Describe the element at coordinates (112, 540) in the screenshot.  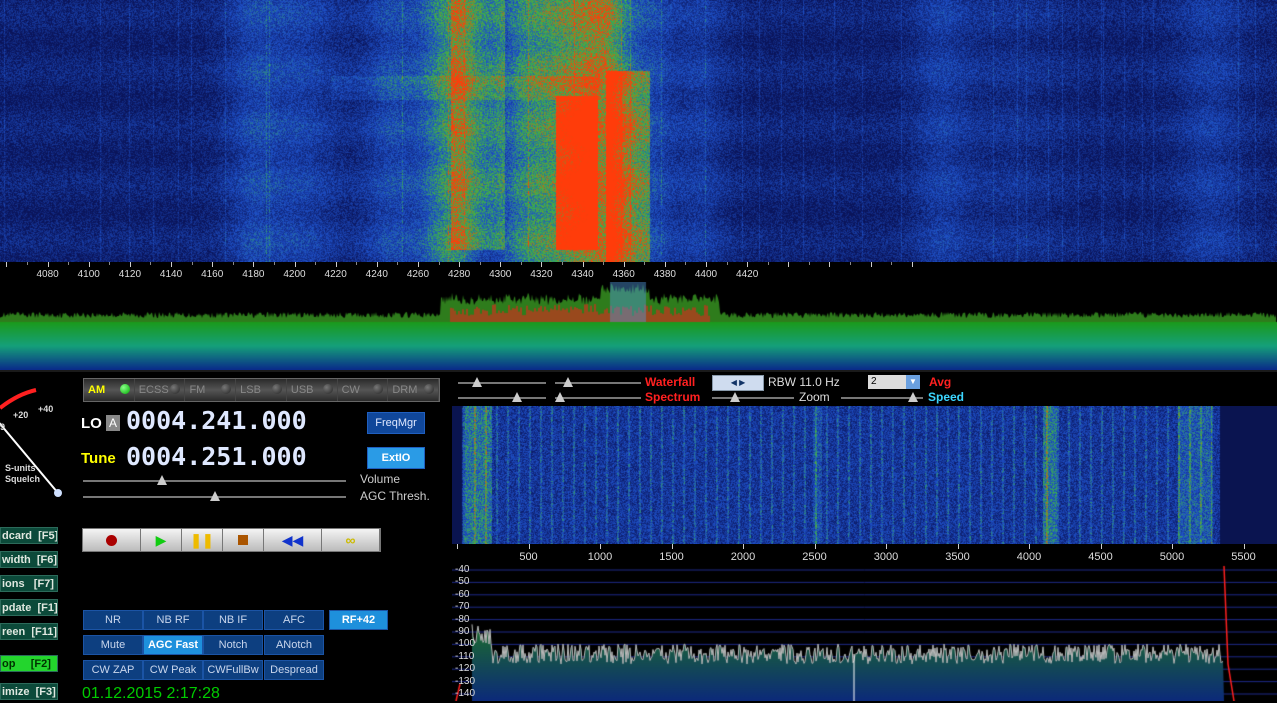
I see `record-button` at that location.